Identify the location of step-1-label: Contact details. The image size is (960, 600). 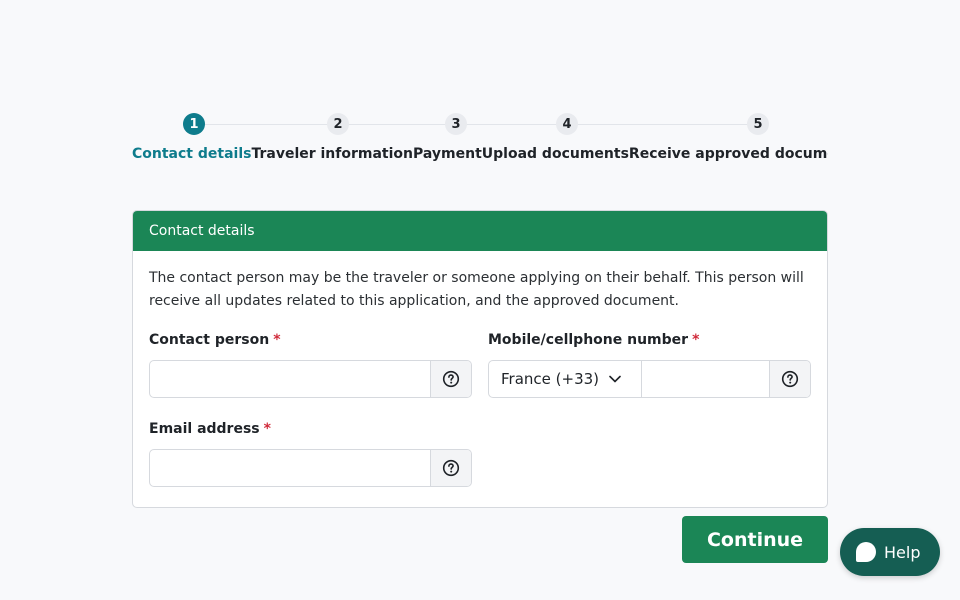
(192, 154).